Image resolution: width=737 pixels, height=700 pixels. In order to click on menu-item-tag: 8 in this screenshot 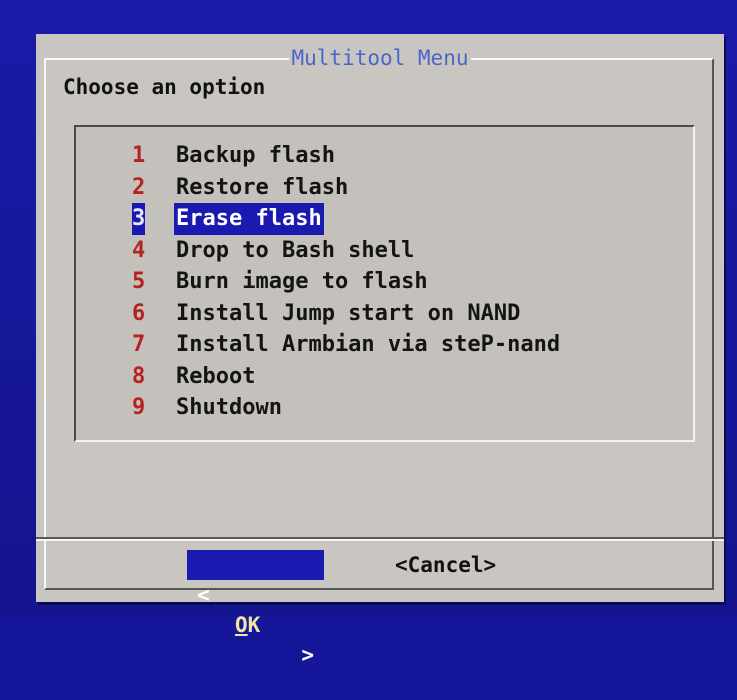, I will do `click(139, 376)`.